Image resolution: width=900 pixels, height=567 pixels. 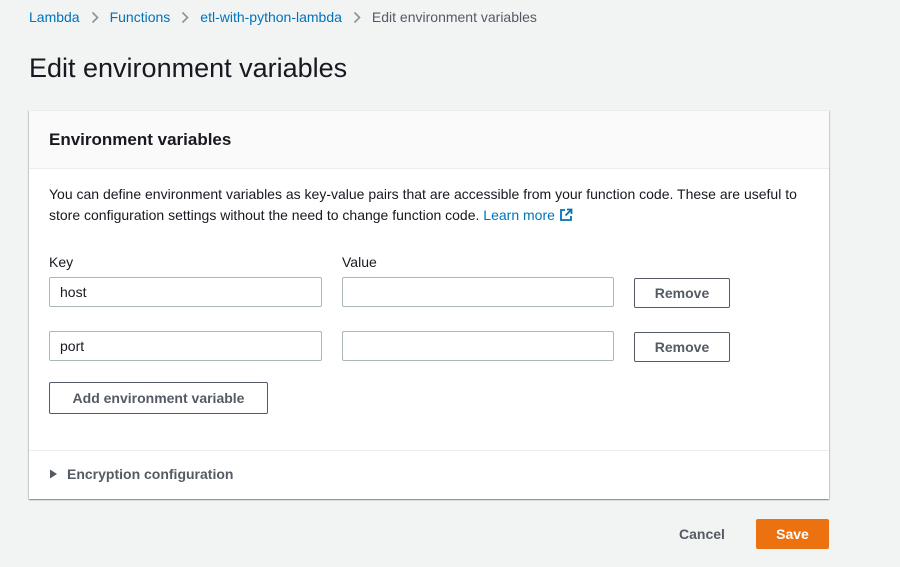 I want to click on remove-button-1: Remove, so click(x=682, y=293).